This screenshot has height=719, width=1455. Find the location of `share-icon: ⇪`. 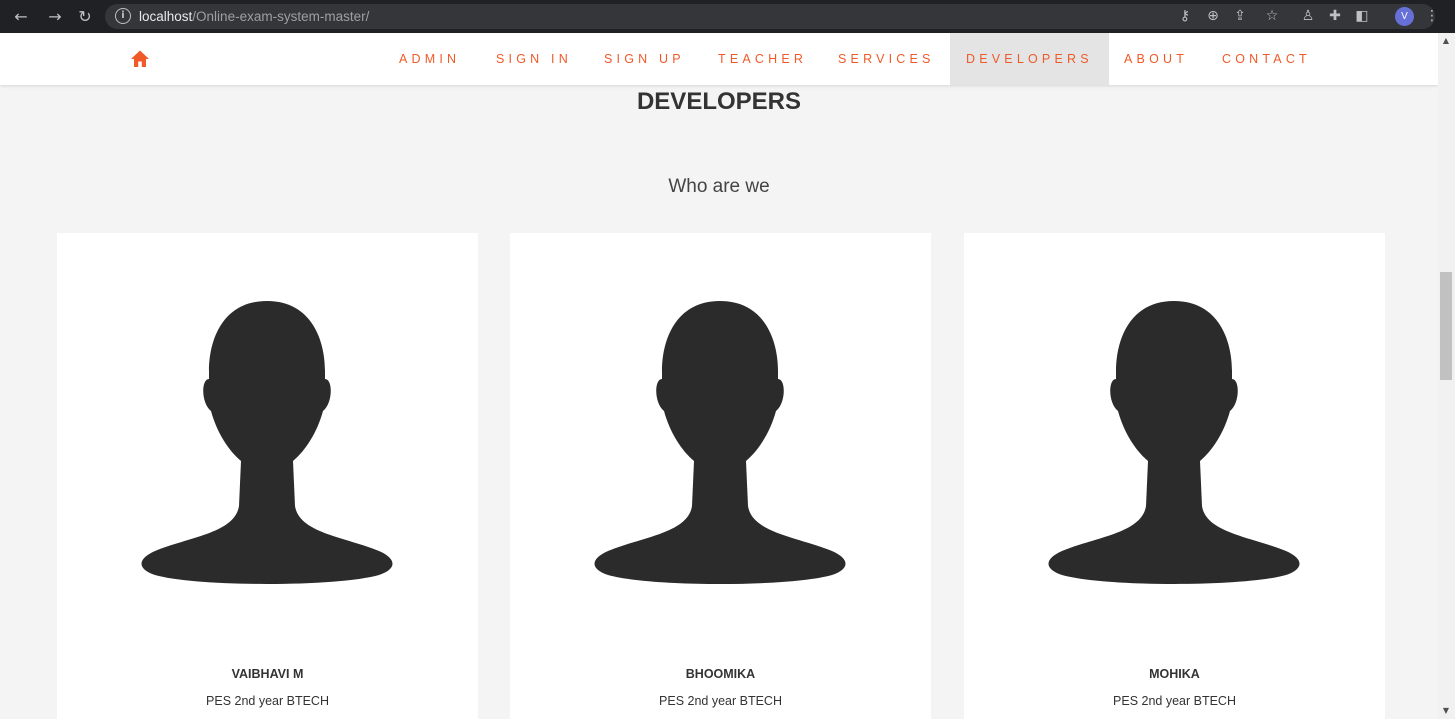

share-icon: ⇪ is located at coordinates (1240, 16).